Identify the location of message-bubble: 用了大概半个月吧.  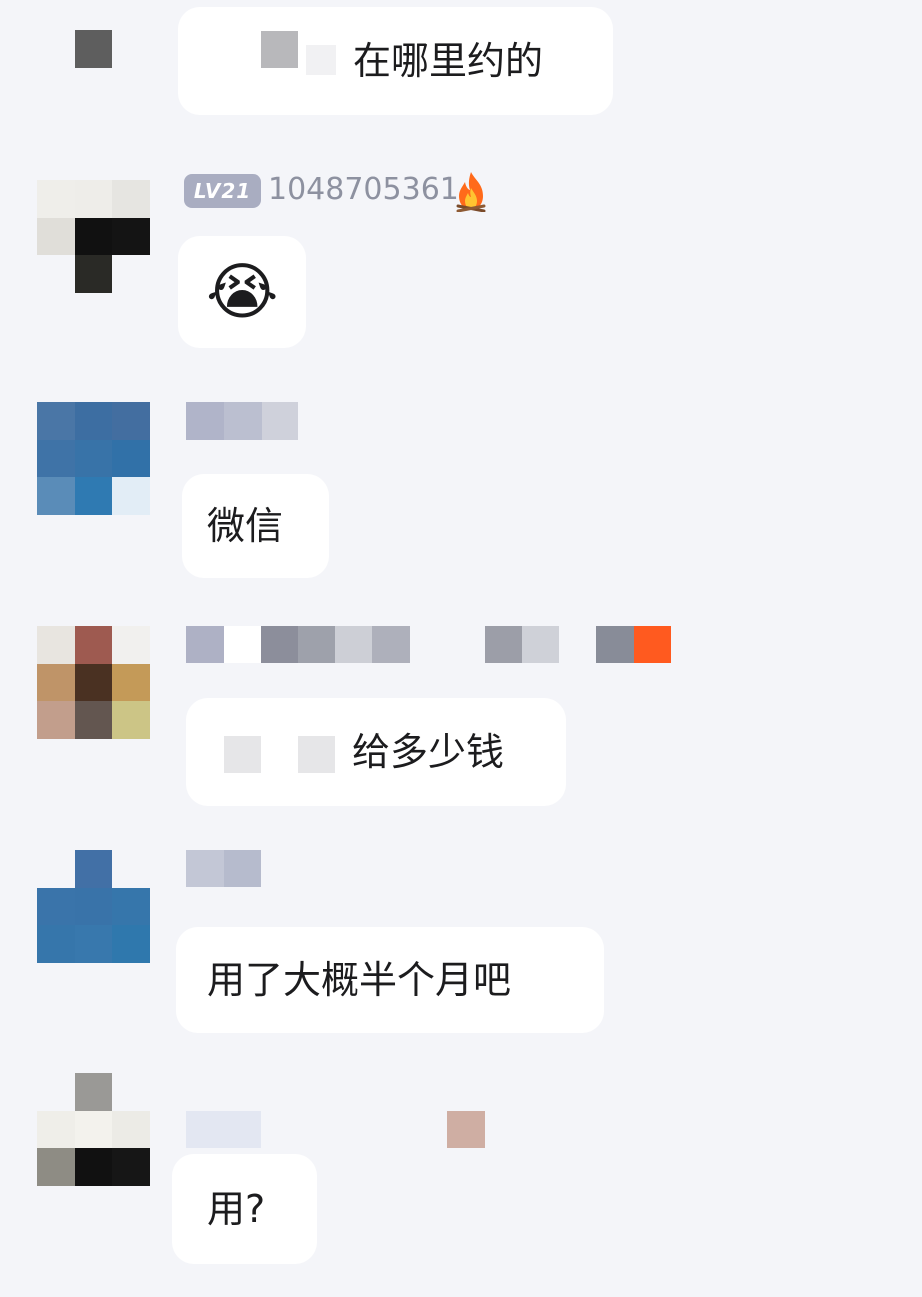
(390, 980).